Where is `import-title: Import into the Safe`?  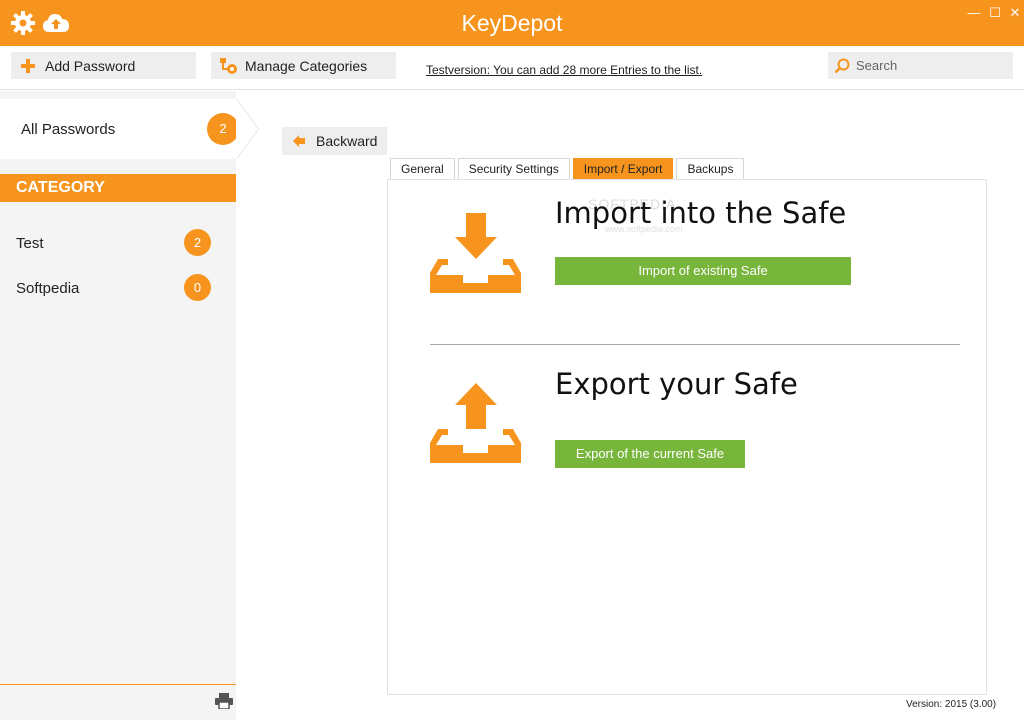 import-title: Import into the Safe is located at coordinates (701, 213).